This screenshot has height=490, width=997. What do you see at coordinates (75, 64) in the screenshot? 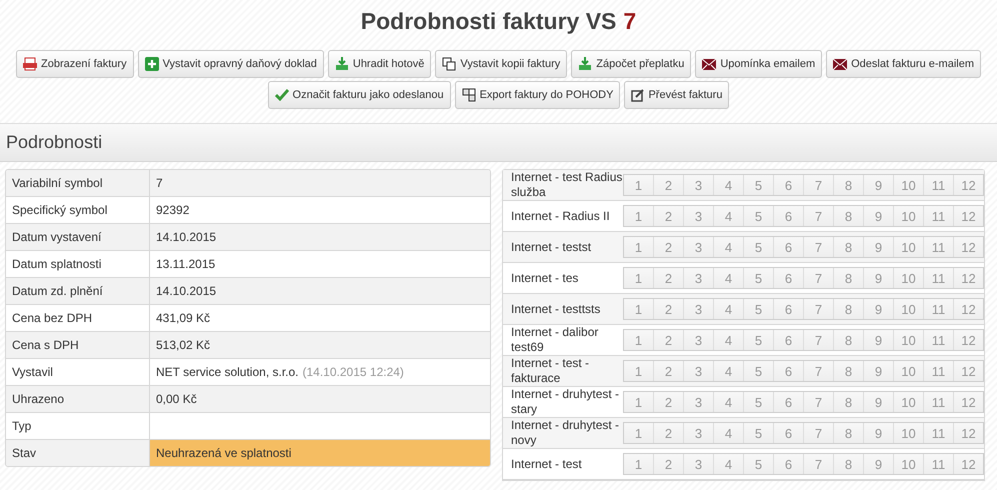
I see `toolbar-button: Zobrazení faktury` at bounding box center [75, 64].